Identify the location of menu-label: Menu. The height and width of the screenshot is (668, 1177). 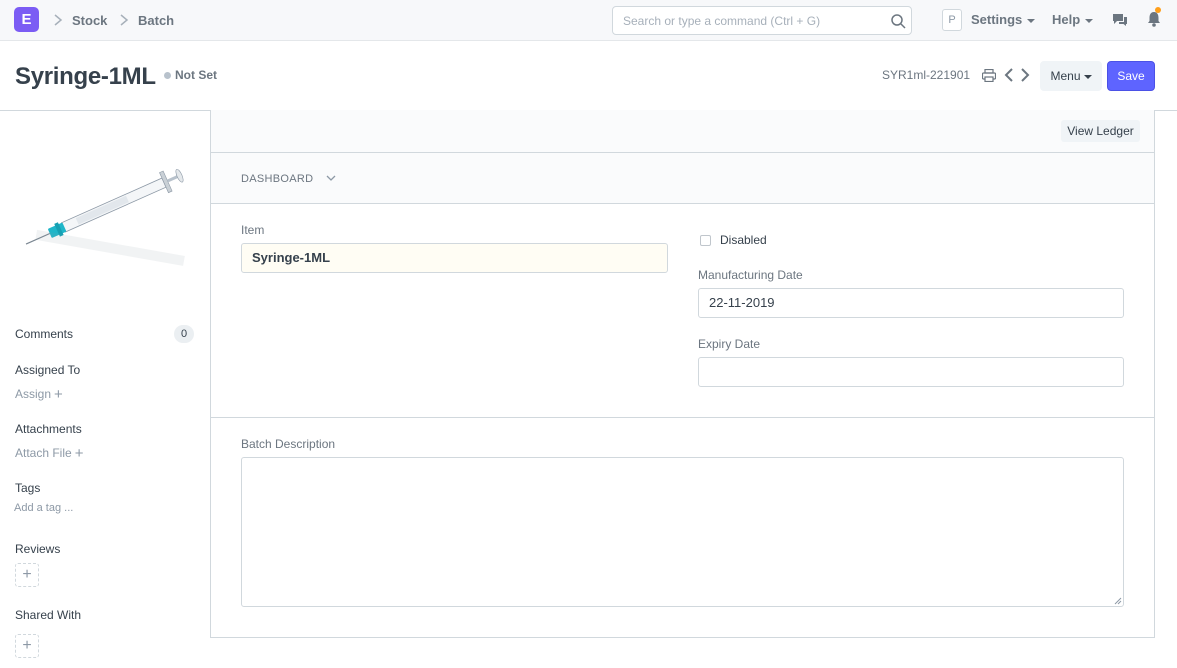
(1065, 76).